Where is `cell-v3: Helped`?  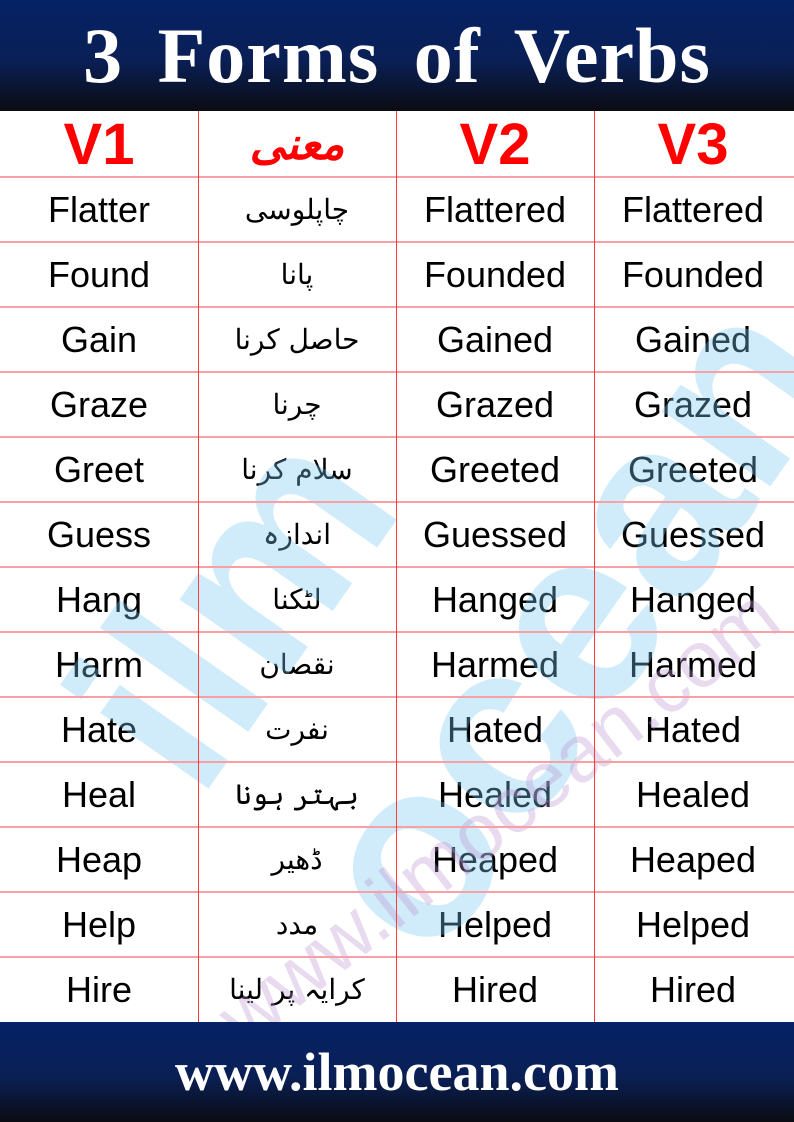
cell-v3: Helped is located at coordinates (693, 924).